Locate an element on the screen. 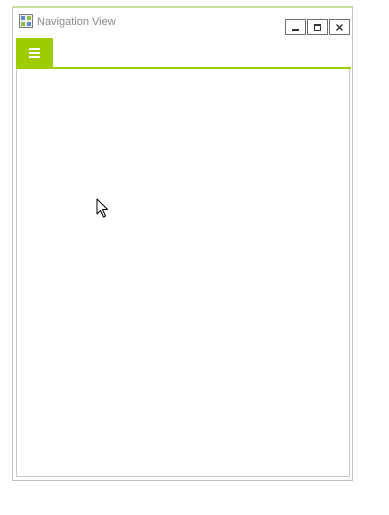 The height and width of the screenshot is (515, 389). maximize-icon is located at coordinates (317, 27).